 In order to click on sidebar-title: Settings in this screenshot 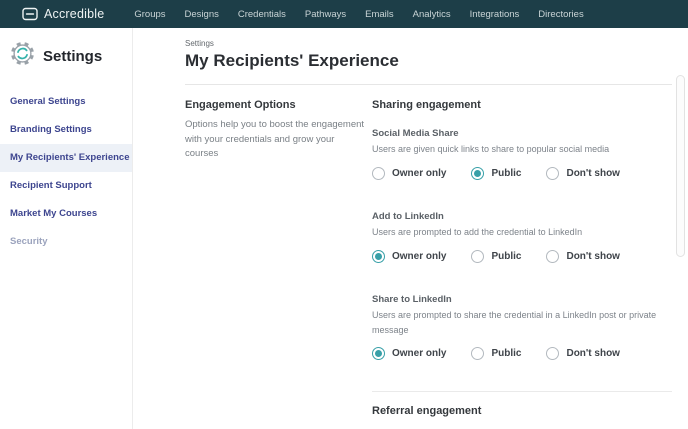, I will do `click(73, 56)`.